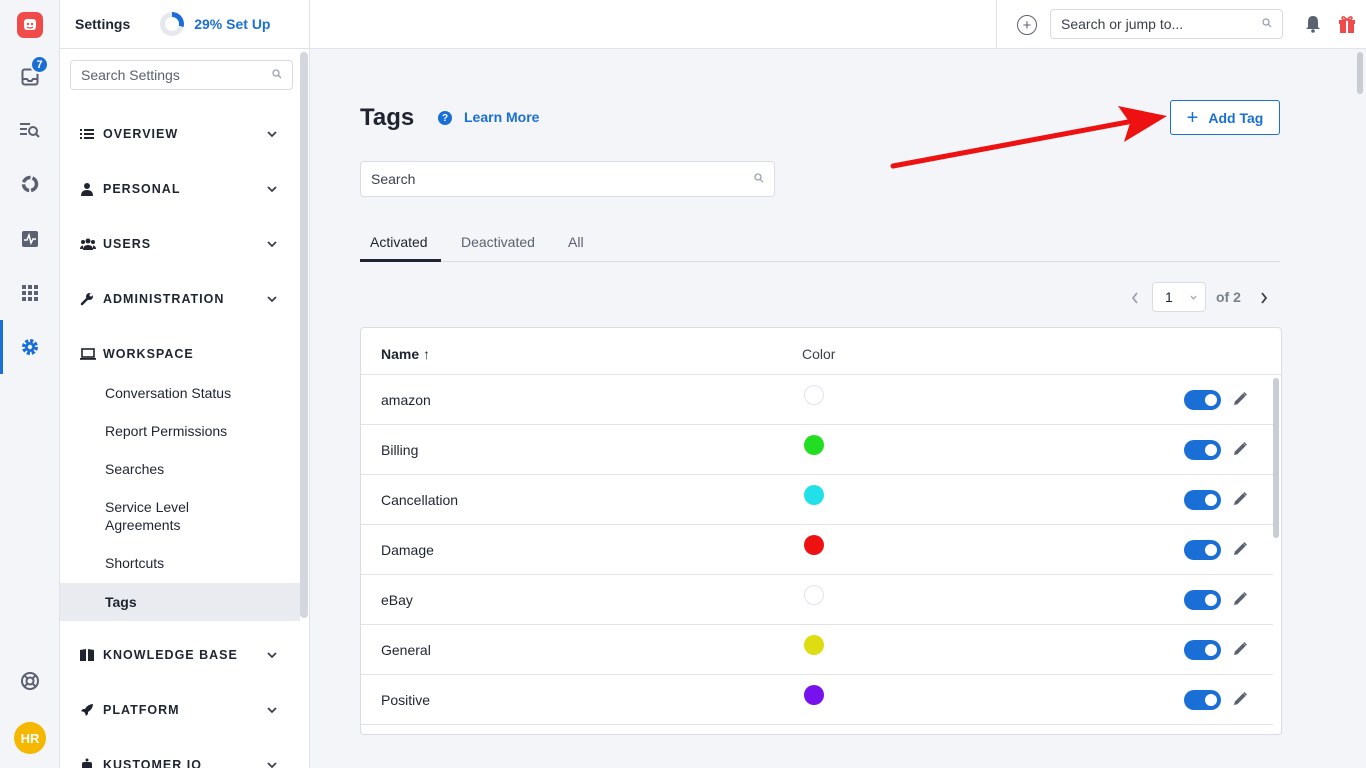  What do you see at coordinates (445, 118) in the screenshot?
I see `help-icon: ?` at bounding box center [445, 118].